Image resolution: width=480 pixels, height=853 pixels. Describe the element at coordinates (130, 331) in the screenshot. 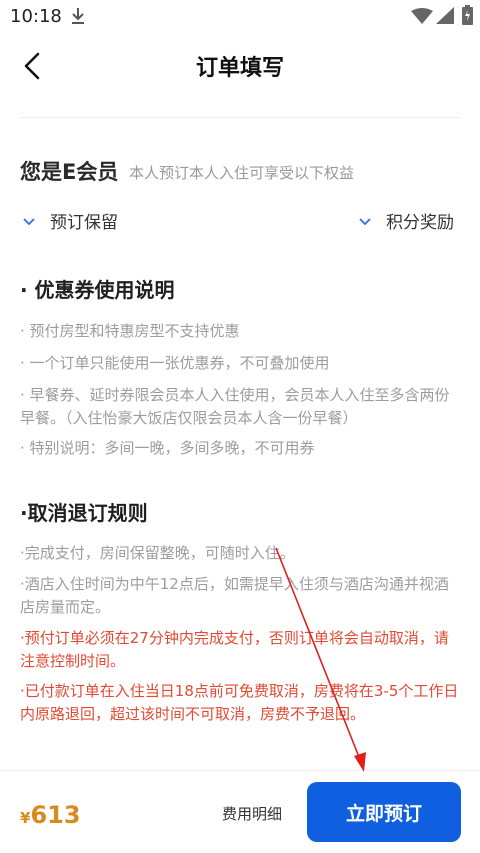

I see `coupon-rule: · 预付房型和特惠房型不支持优惠` at that location.